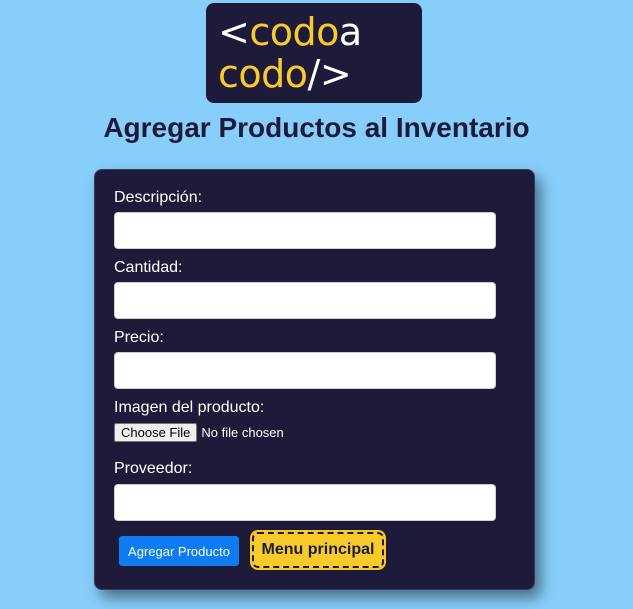 The width and height of the screenshot is (633, 609). Describe the element at coordinates (329, 74) in the screenshot. I see `logo-slash: />` at that location.